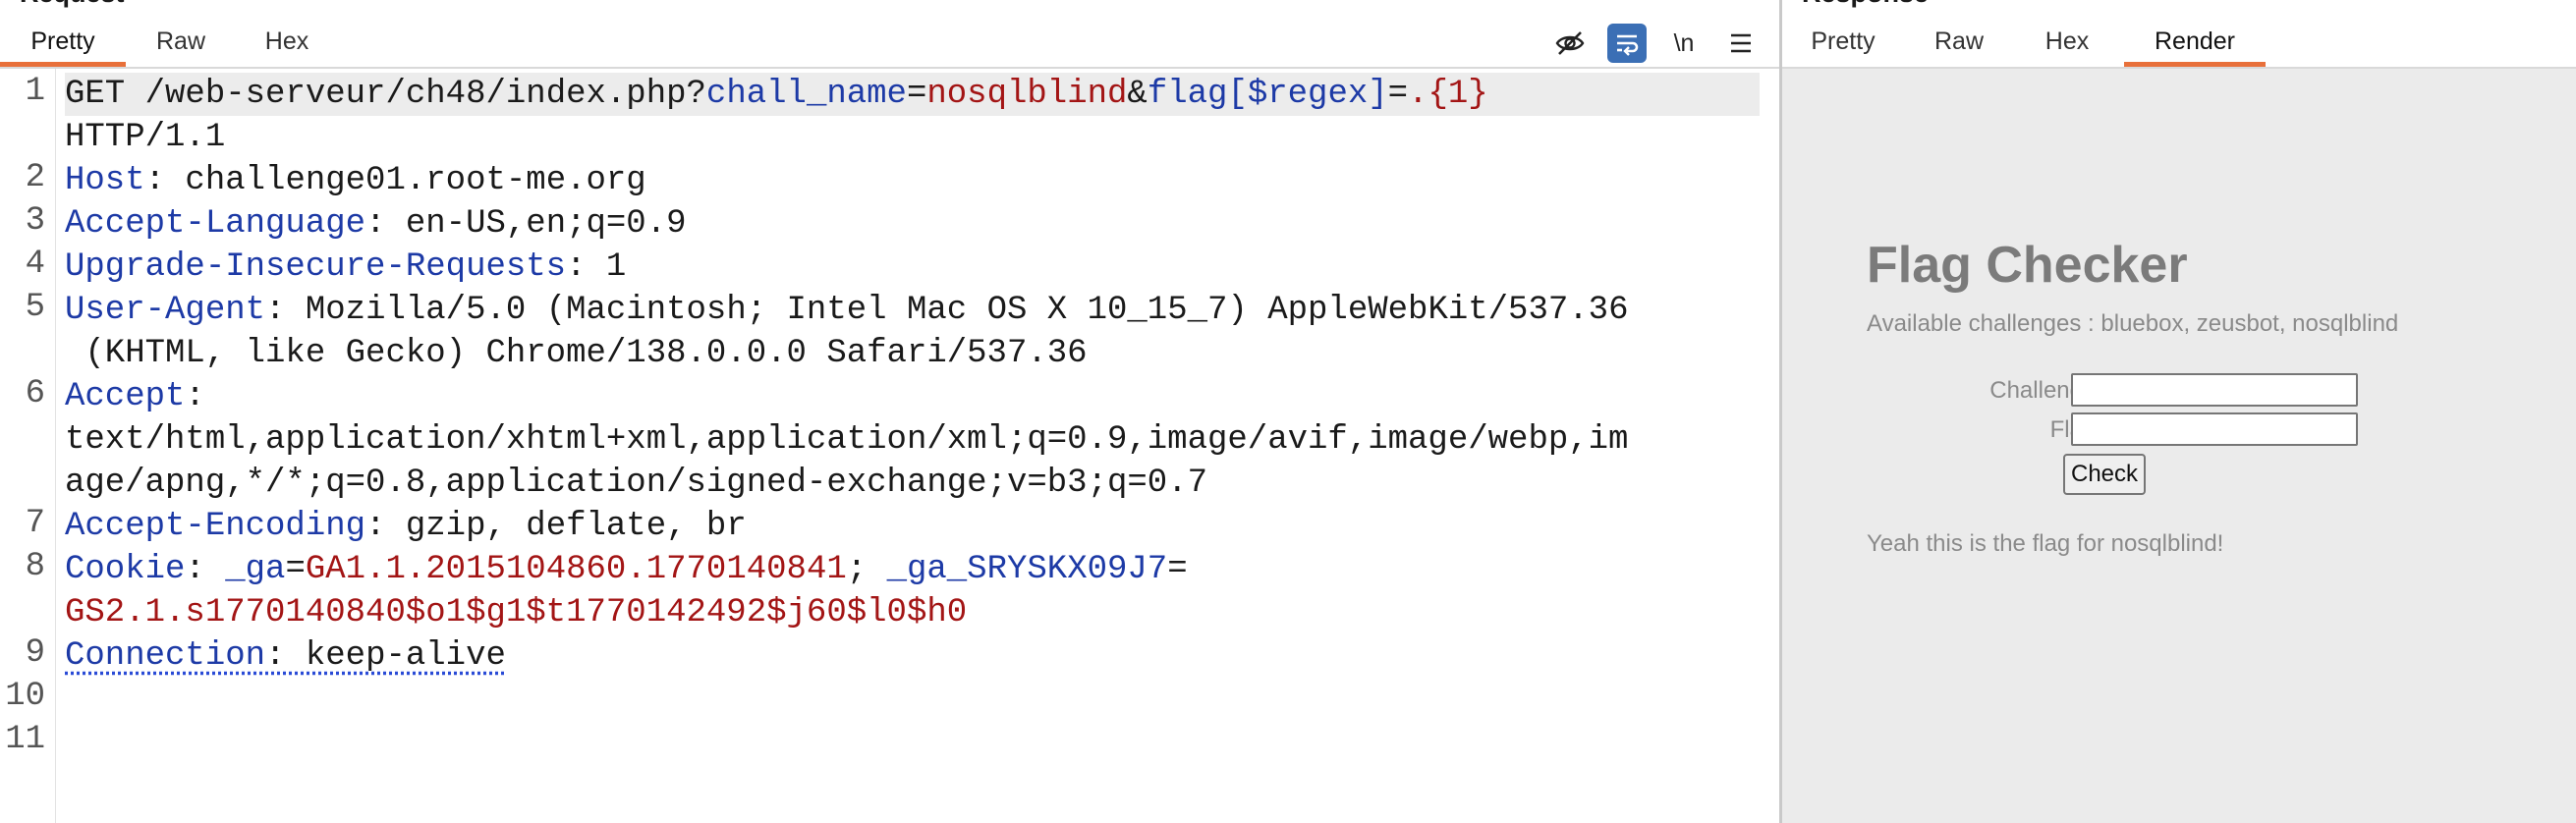  I want to click on request-line-4: Upgrade-Insecure-Requests: 1, so click(346, 267).